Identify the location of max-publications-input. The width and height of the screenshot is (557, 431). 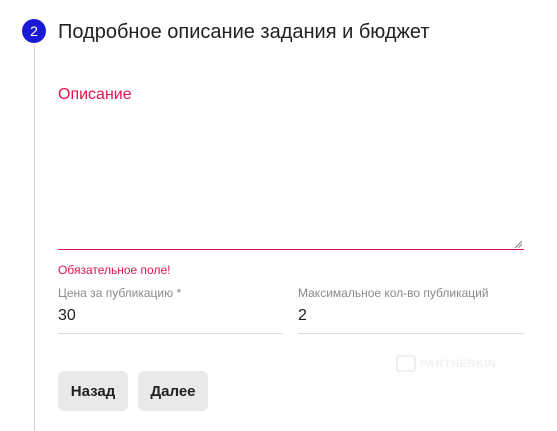
(411, 319).